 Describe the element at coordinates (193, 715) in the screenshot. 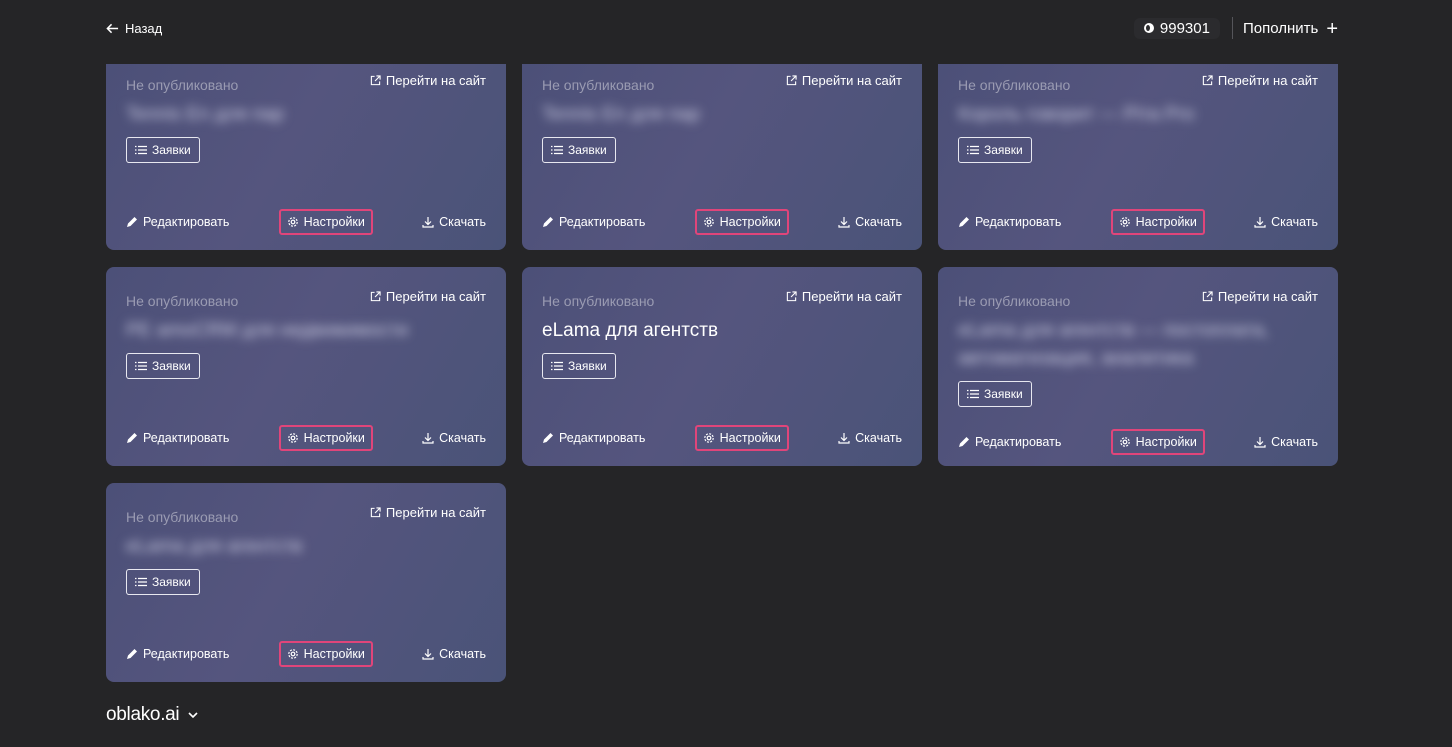

I see `chevron-down-icon` at that location.